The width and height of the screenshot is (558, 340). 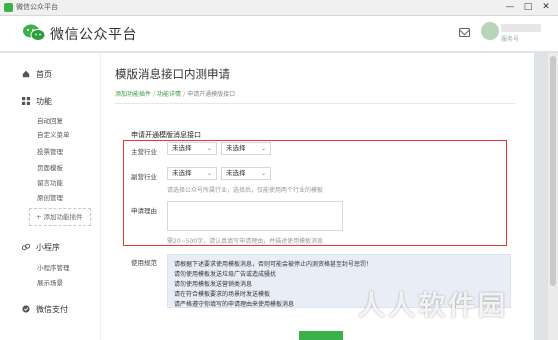 I want to click on page-title: 模版消息接口内测申请, so click(x=172, y=74).